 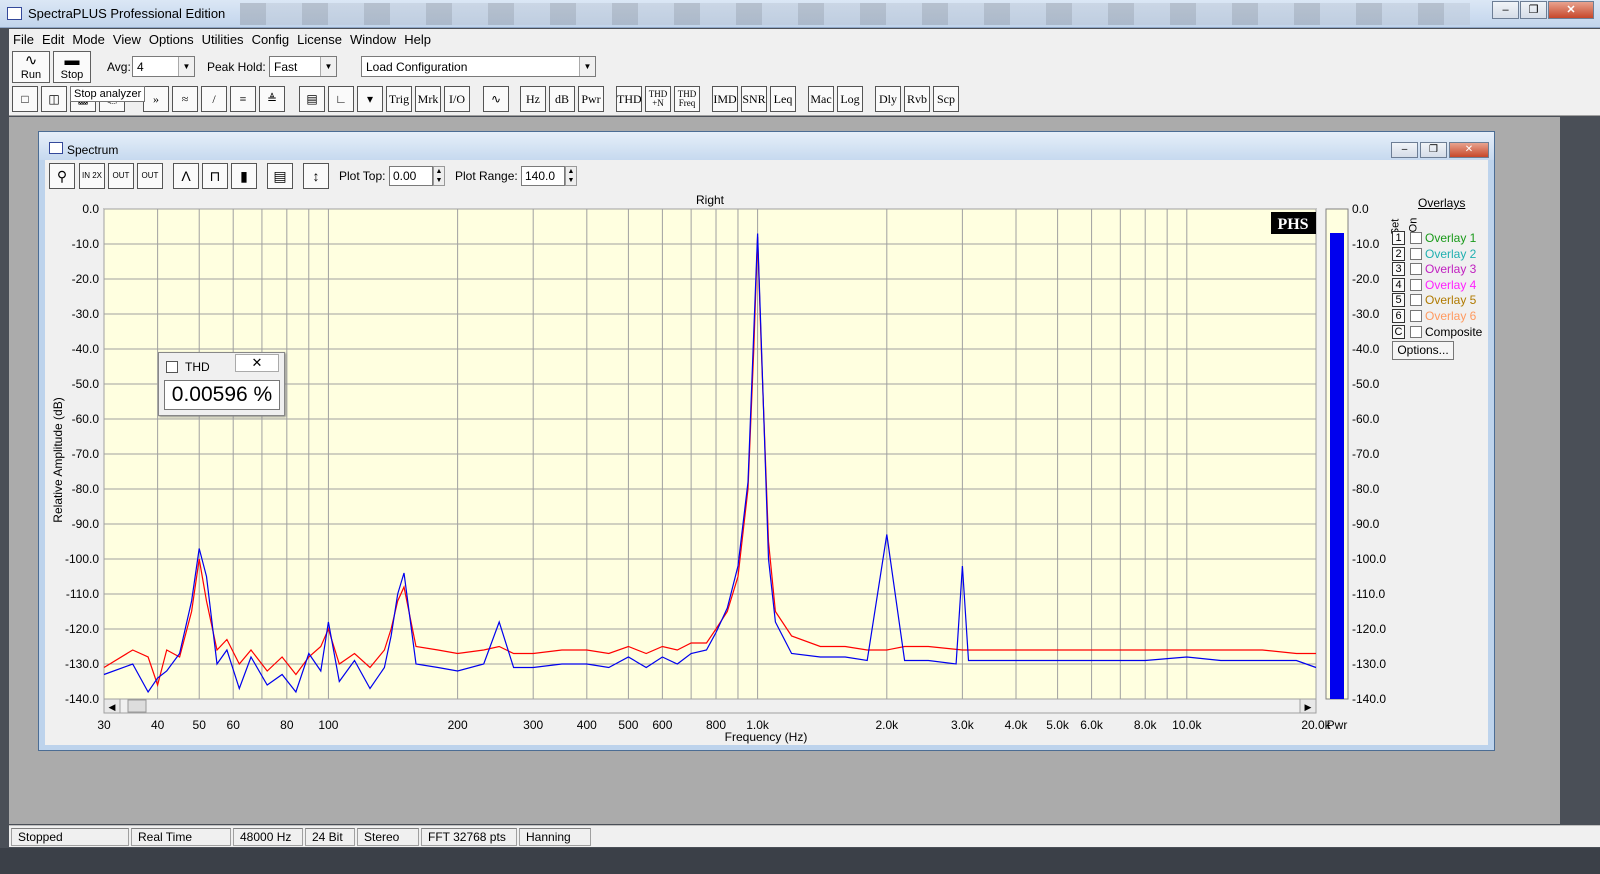 What do you see at coordinates (533, 99) in the screenshot?
I see `hz-button: Hz` at bounding box center [533, 99].